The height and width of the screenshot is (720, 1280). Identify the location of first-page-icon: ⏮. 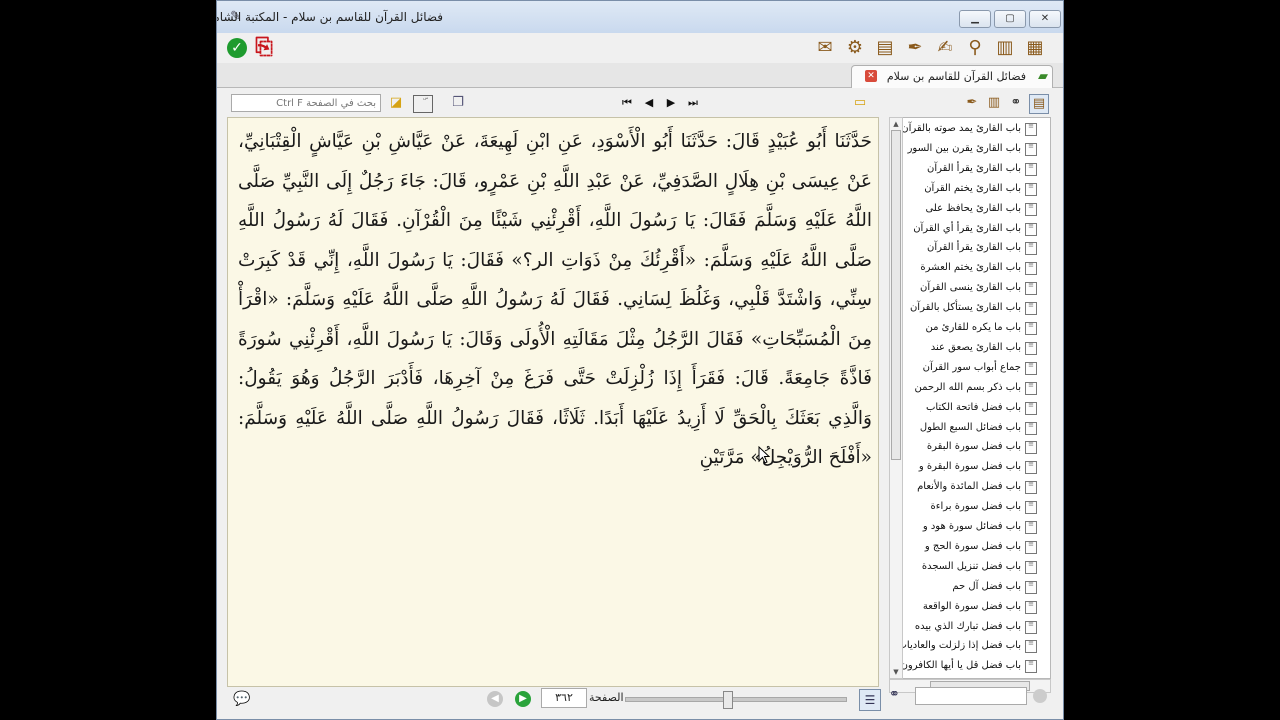
(627, 103).